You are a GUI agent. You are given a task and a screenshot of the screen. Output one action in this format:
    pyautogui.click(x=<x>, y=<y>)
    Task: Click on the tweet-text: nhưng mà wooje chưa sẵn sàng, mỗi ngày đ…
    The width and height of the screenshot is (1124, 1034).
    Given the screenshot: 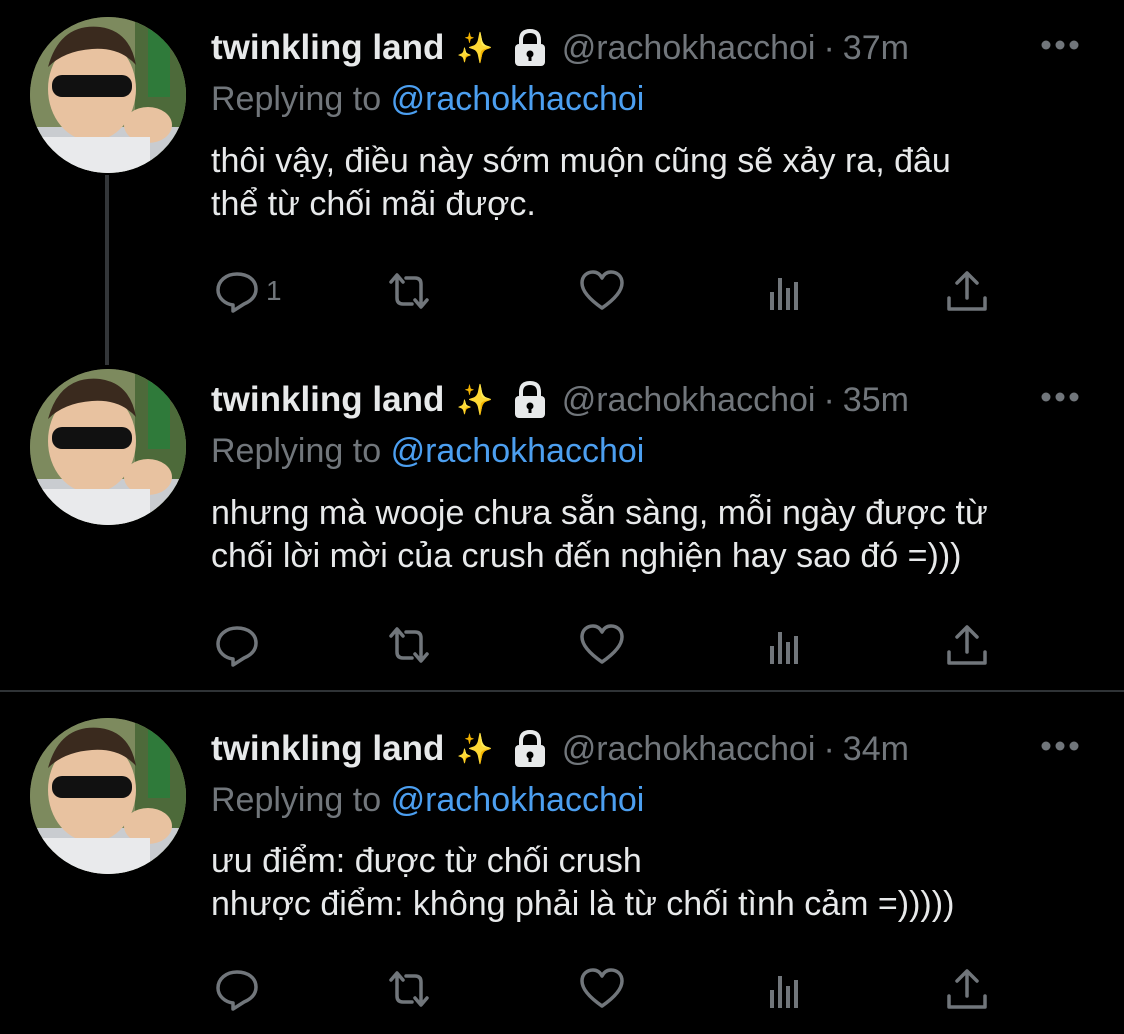 What is the action you would take?
    pyautogui.click(x=599, y=534)
    